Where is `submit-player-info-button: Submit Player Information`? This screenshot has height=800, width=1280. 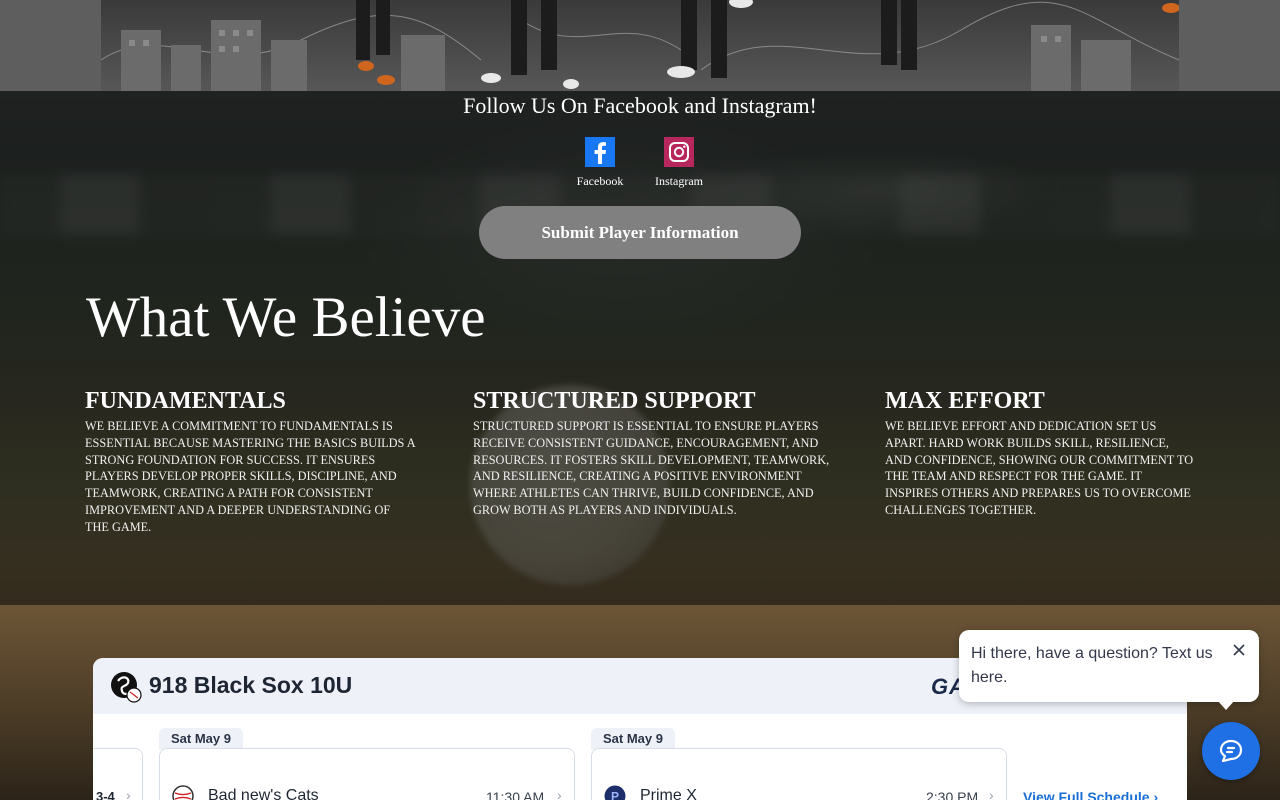
submit-player-info-button: Submit Player Information is located at coordinates (640, 232).